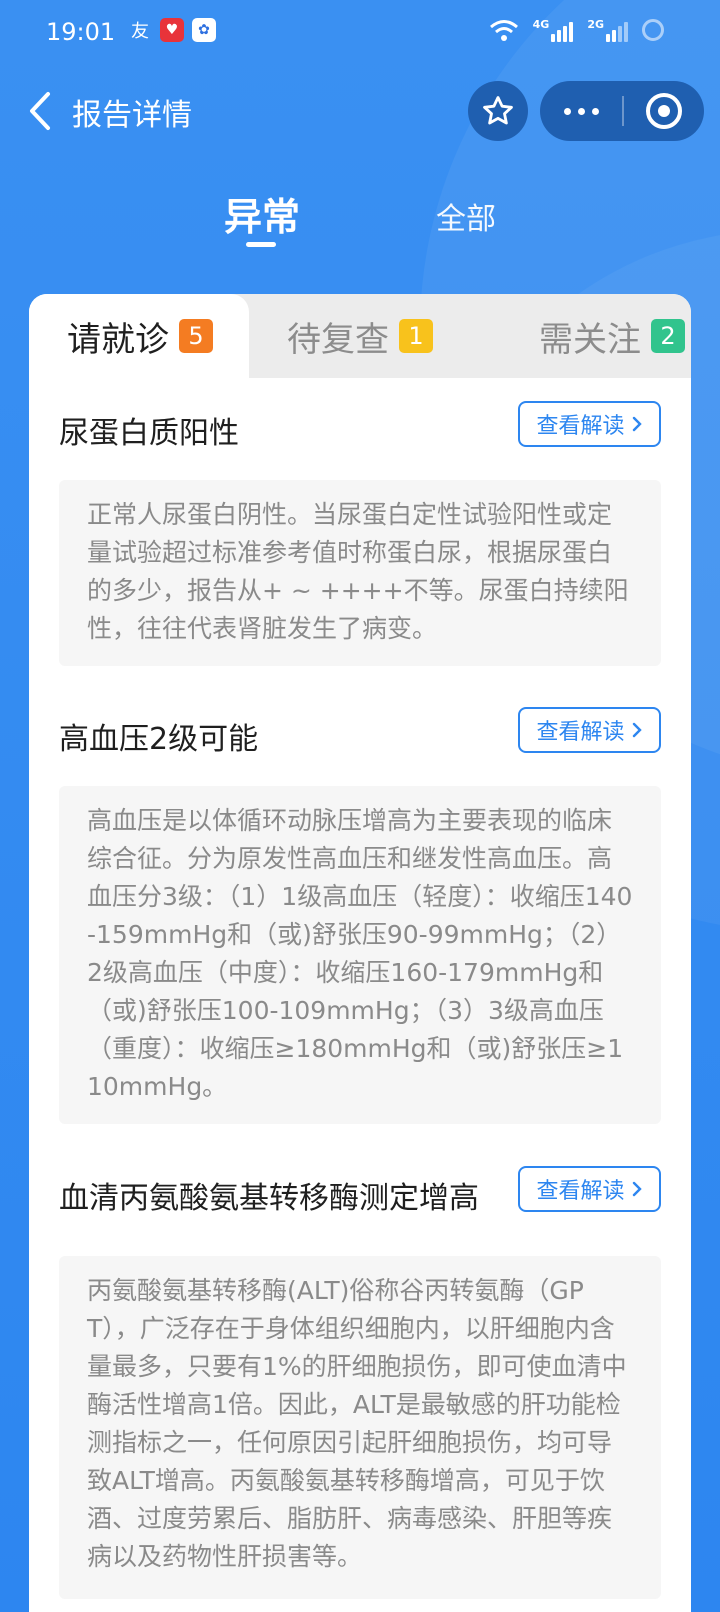 This screenshot has width=720, height=1612. What do you see at coordinates (607, 30) in the screenshot?
I see `signal-2g-icon: 2G` at bounding box center [607, 30].